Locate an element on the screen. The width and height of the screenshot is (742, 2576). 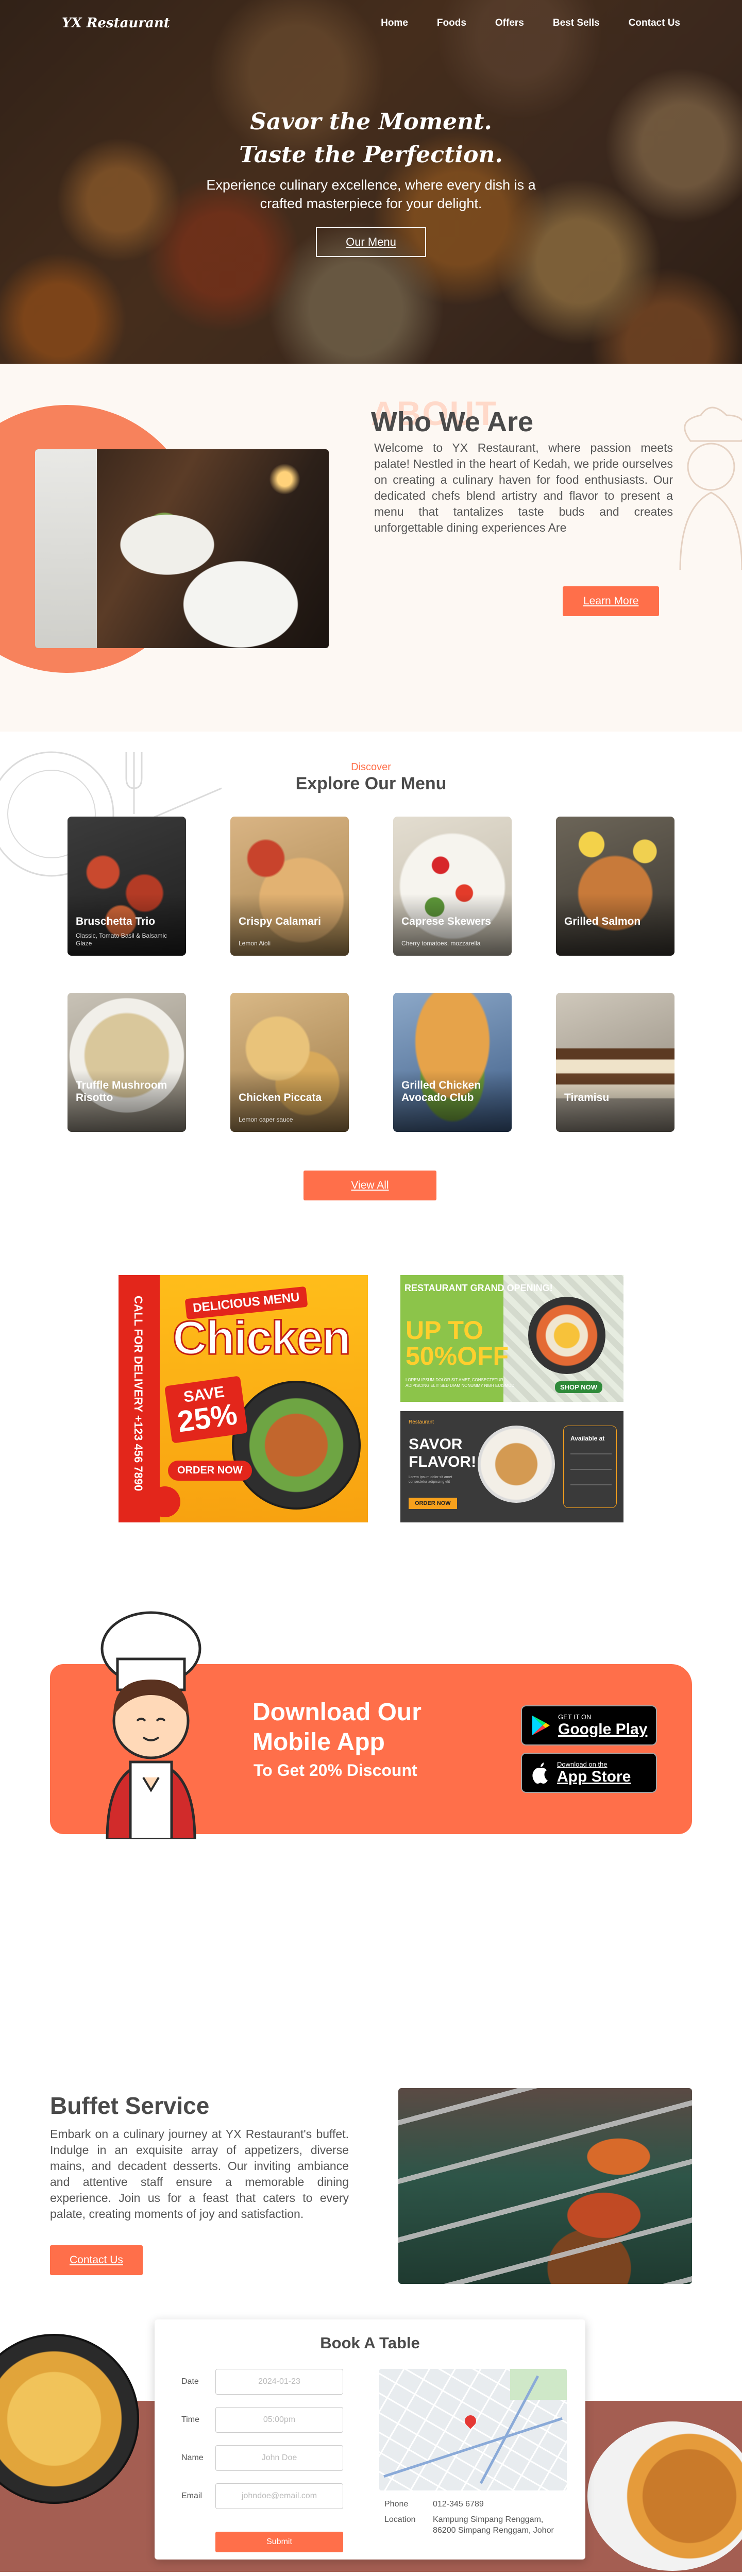
dish-description: Lemon Aioli is located at coordinates (255, 943).